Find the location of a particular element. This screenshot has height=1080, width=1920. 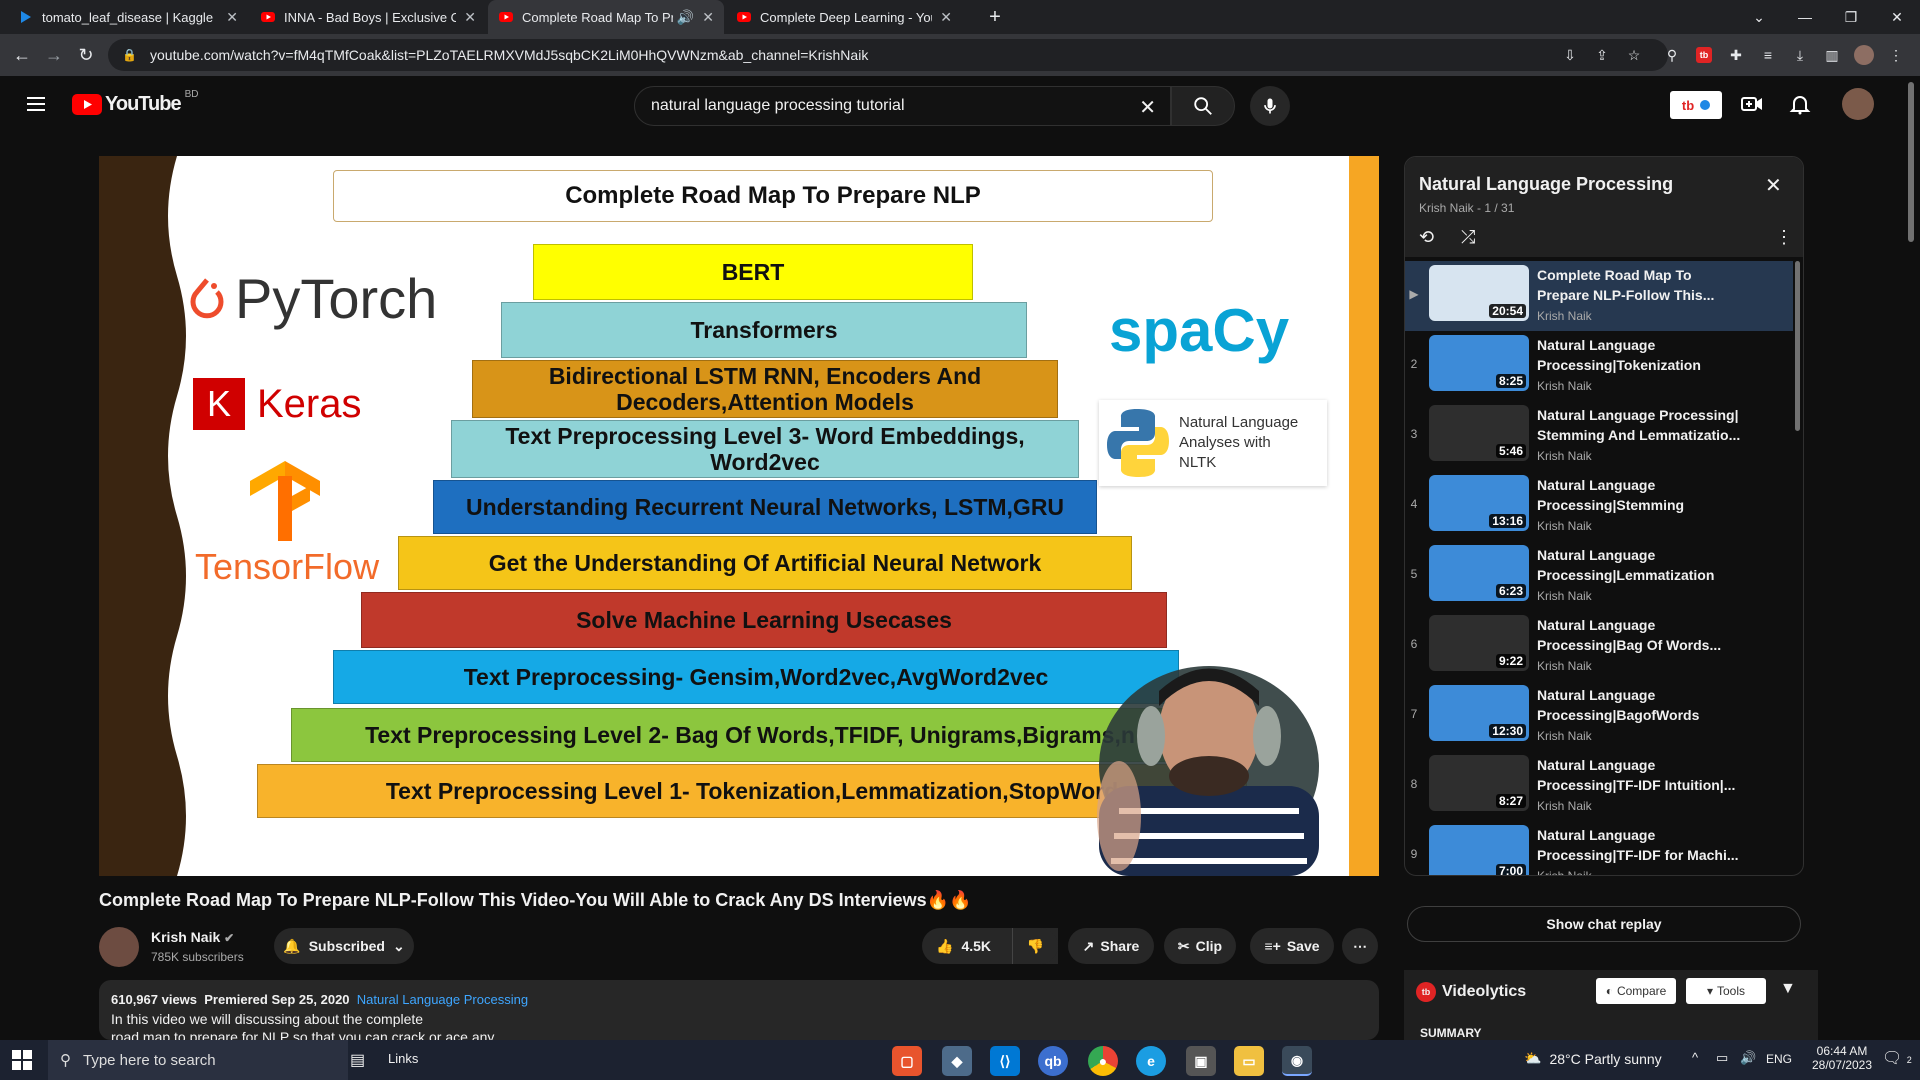

hamburger-menu-icon is located at coordinates (36, 104).